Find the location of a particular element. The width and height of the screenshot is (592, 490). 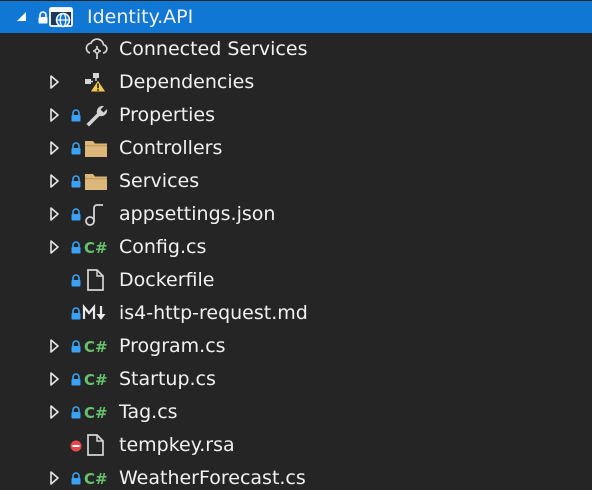

tree-item-label: Connected Services is located at coordinates (213, 49).